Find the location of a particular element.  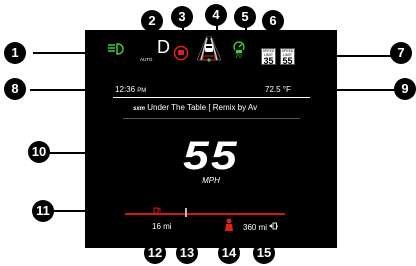

forward-collision-warning-icon is located at coordinates (181, 53).